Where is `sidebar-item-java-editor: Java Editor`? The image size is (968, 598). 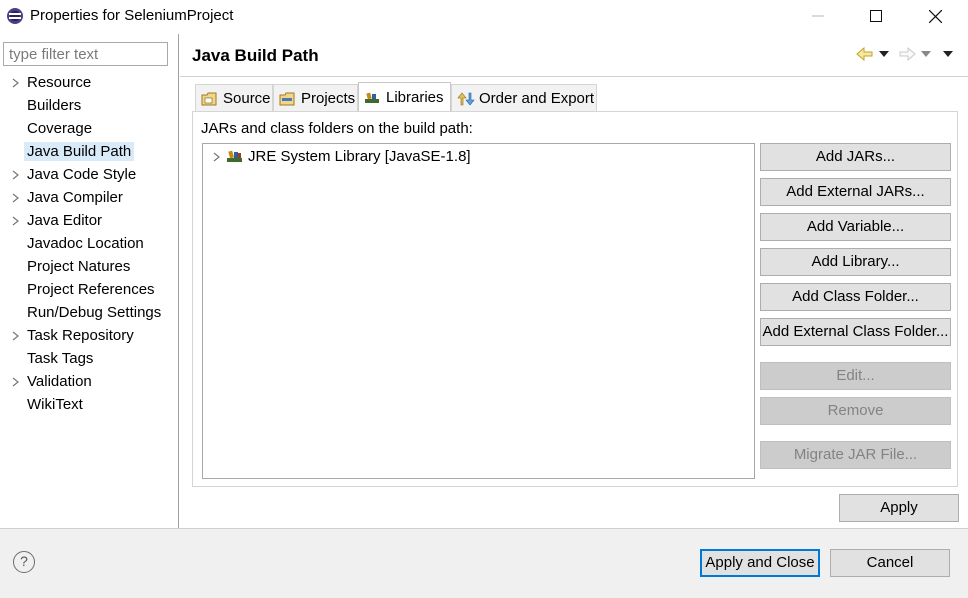
sidebar-item-java-editor: Java Editor is located at coordinates (89, 220).